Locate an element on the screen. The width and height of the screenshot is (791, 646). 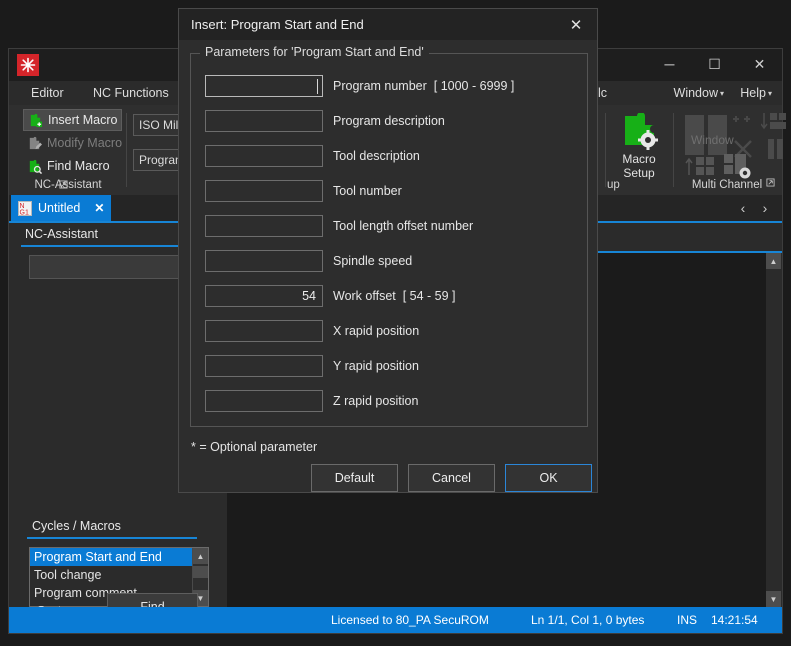
dialog-title: Insert: Program Start and End is located at coordinates (277, 24).